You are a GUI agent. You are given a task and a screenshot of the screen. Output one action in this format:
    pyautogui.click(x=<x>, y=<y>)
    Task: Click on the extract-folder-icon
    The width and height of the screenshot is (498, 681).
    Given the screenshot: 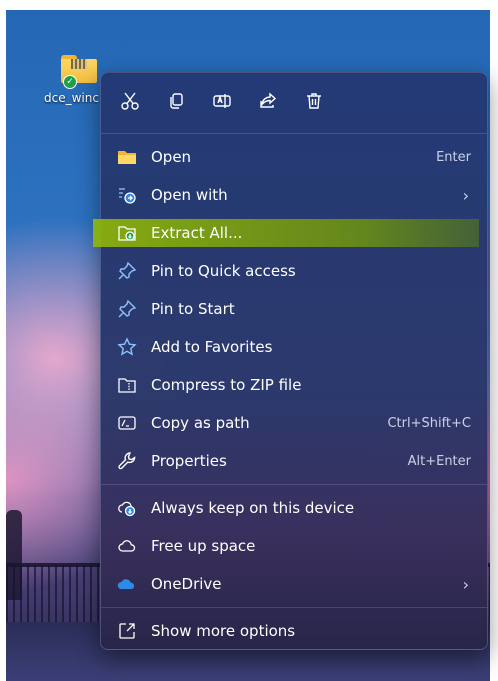 What is the action you would take?
    pyautogui.click(x=127, y=233)
    